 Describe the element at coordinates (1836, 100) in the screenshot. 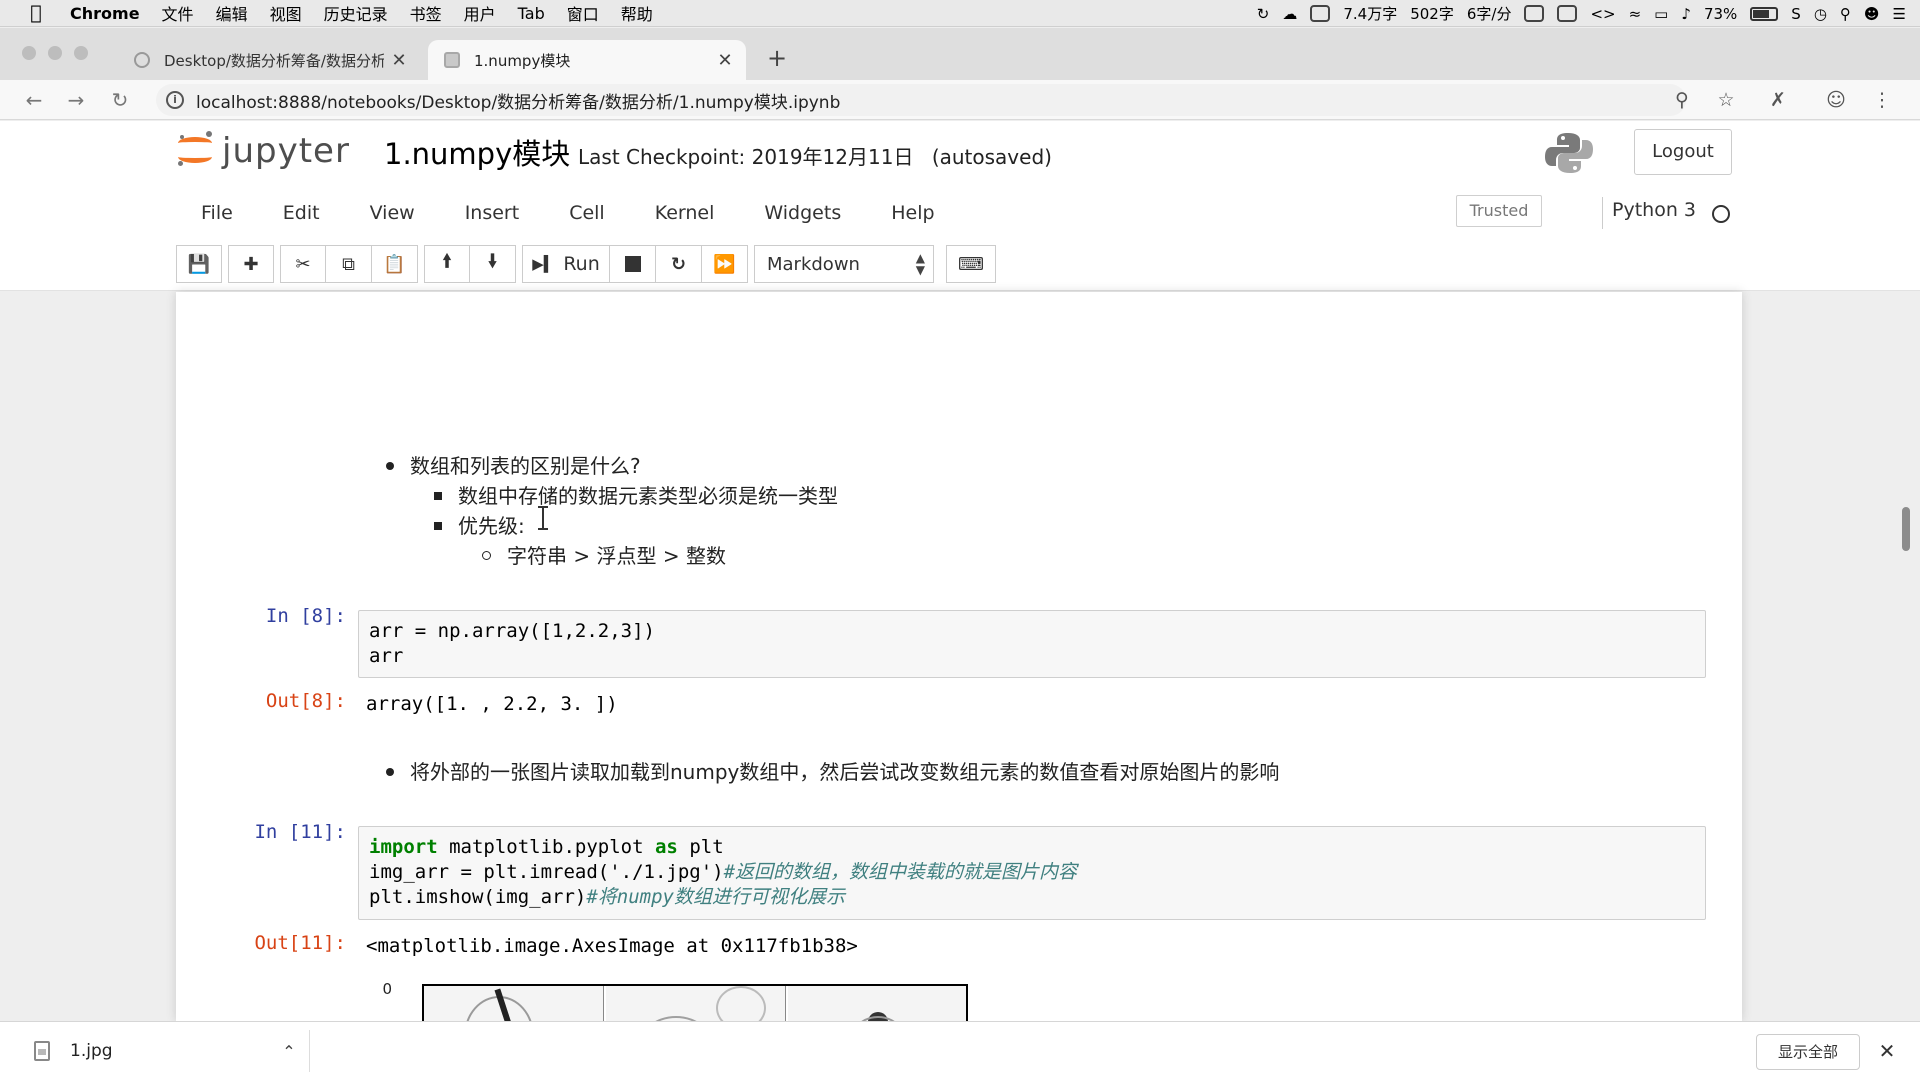

I see `profile-icon: ☺` at that location.